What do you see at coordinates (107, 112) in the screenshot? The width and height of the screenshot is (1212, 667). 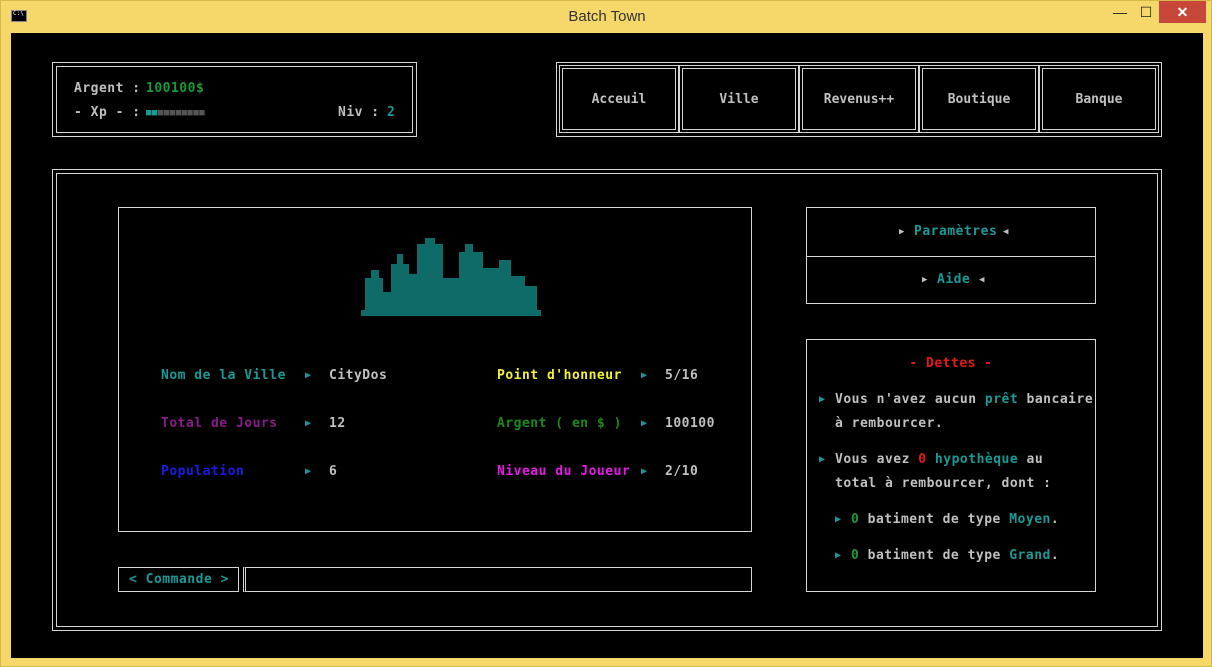 I see `xp-label: - Xp - :` at bounding box center [107, 112].